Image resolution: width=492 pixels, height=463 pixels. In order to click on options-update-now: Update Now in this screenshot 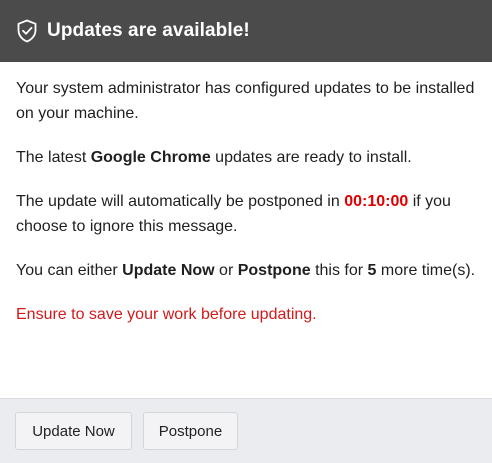, I will do `click(168, 270)`.